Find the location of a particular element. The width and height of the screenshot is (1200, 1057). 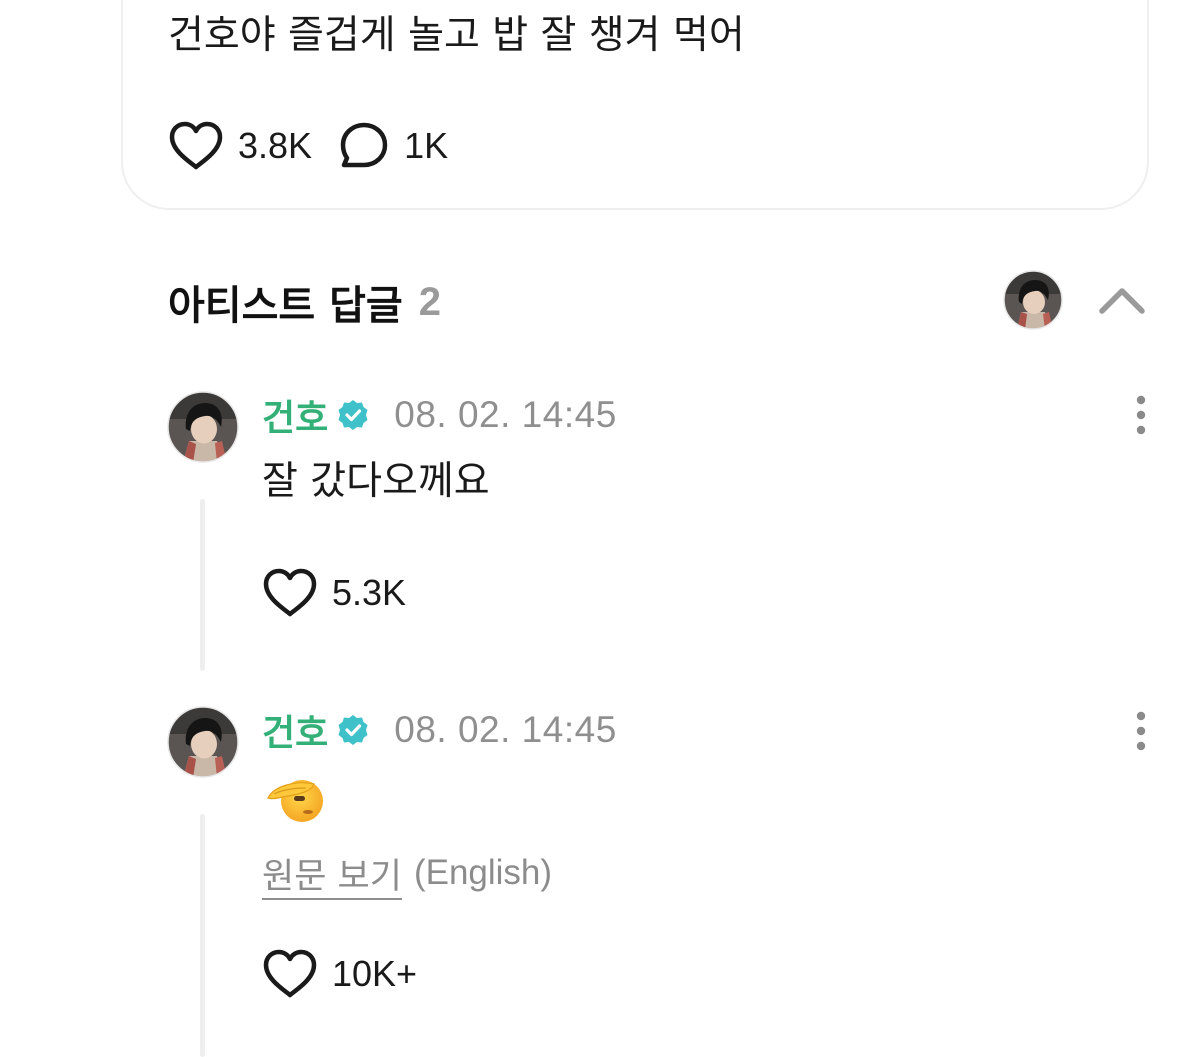

original-language-label: (English) is located at coordinates (483, 872).